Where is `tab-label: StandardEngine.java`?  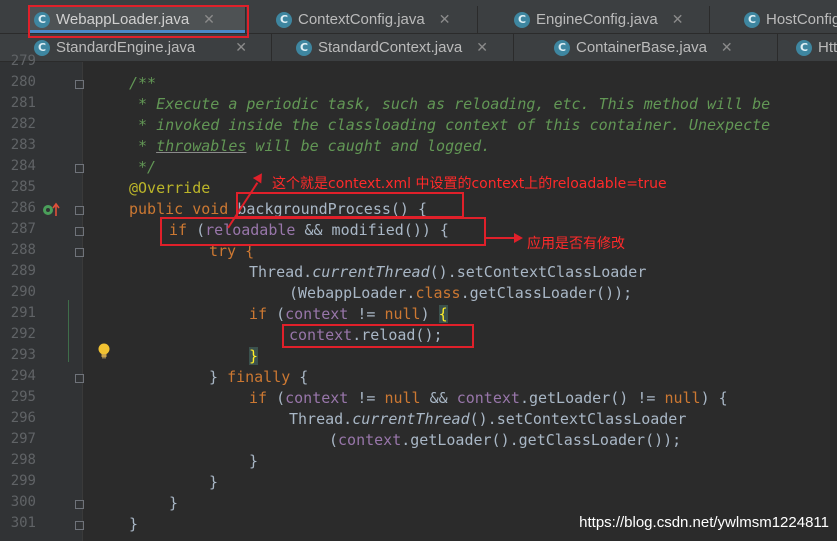
tab-label: StandardEngine.java is located at coordinates (126, 47).